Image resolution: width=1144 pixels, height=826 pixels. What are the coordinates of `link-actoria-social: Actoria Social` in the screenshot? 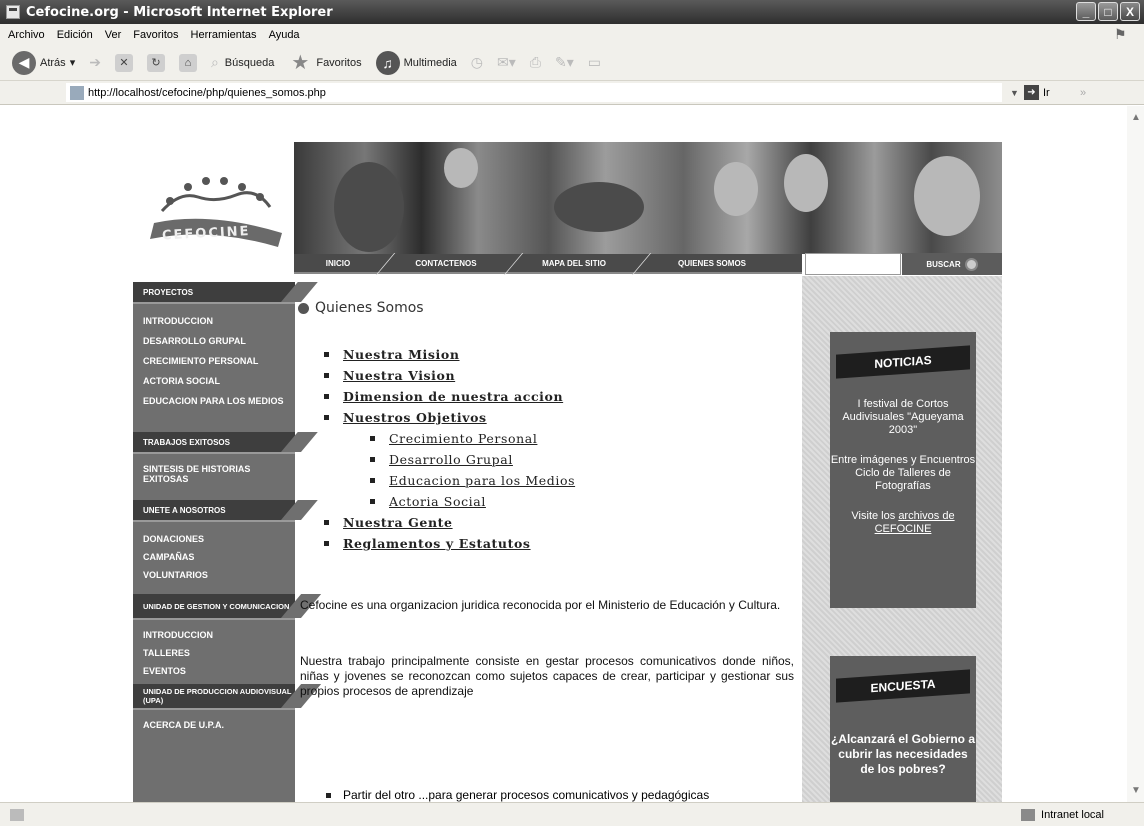 It's located at (437, 501).